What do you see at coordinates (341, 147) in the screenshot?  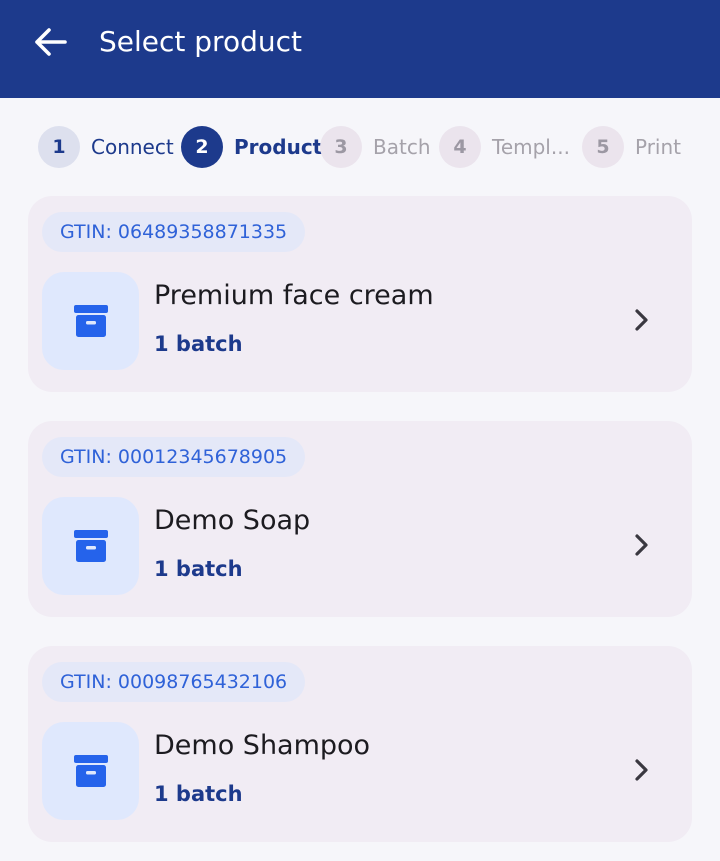 I see `step-number: 3` at bounding box center [341, 147].